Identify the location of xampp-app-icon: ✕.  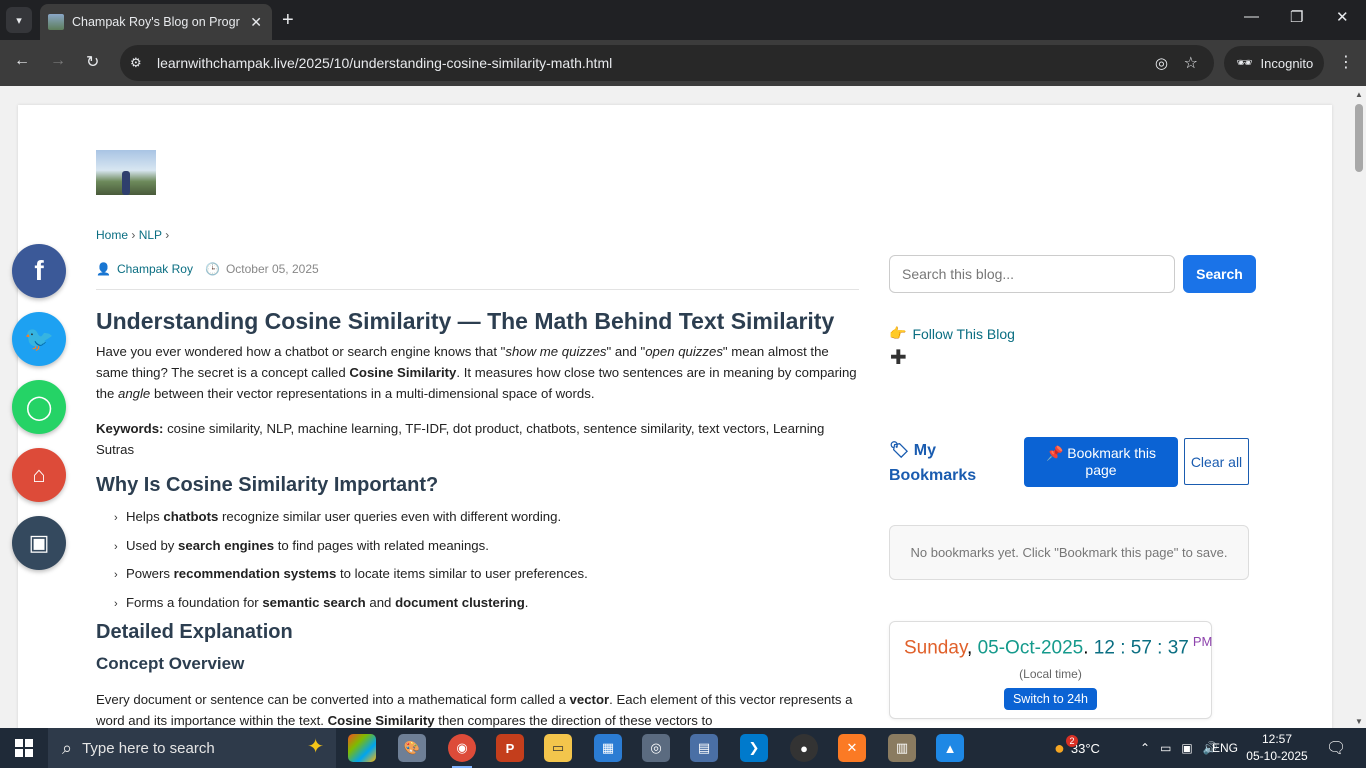
(852, 748).